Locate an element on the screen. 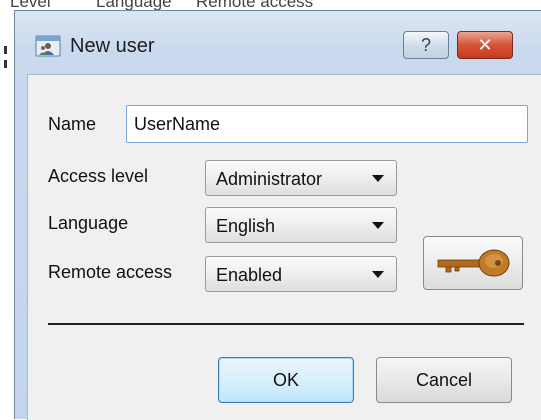 The height and width of the screenshot is (420, 541). cancel-button: Cancel is located at coordinates (444, 380).